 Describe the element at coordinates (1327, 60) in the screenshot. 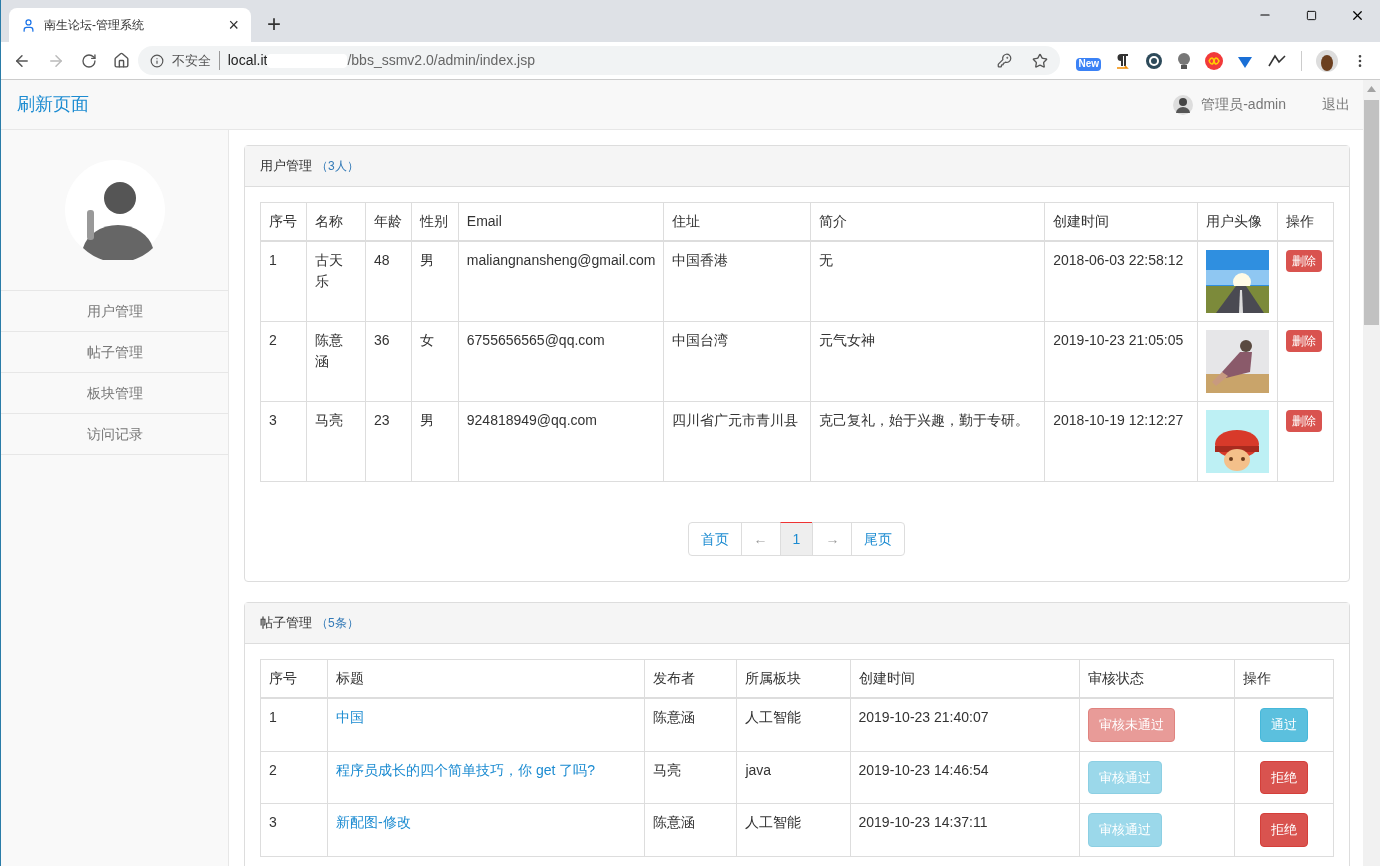

I see `profile-icon` at that location.